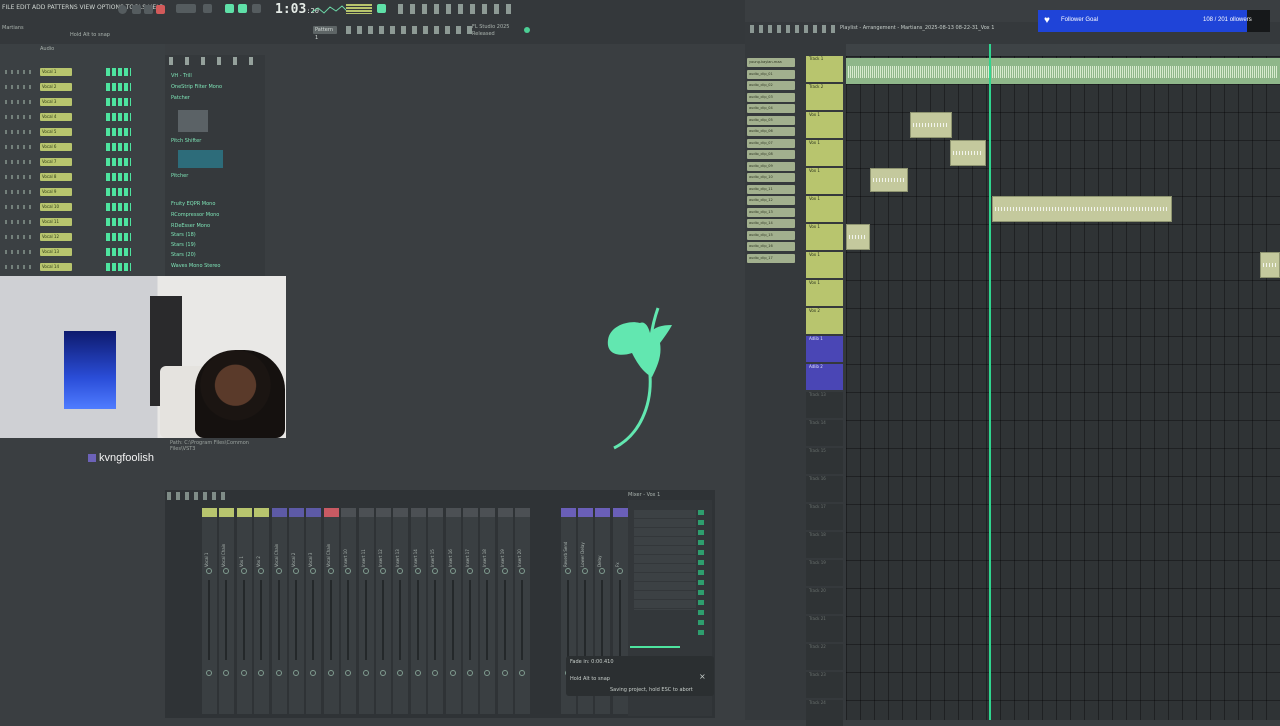 The image size is (1280, 726). I want to click on plugin-item: Stars (20), so click(183, 255).